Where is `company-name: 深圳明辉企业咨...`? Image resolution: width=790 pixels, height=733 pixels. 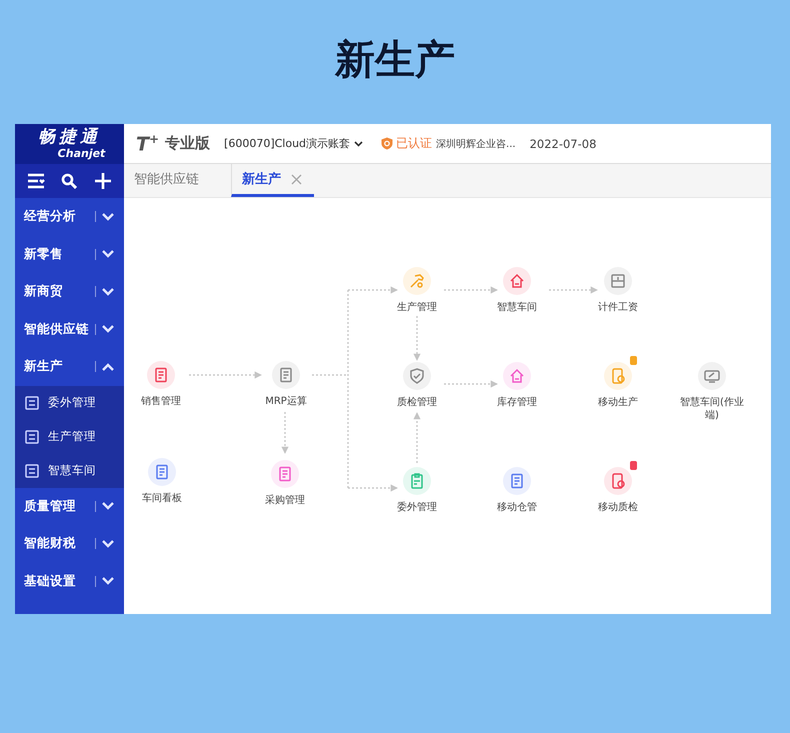 company-name: 深圳明辉企业咨... is located at coordinates (476, 144).